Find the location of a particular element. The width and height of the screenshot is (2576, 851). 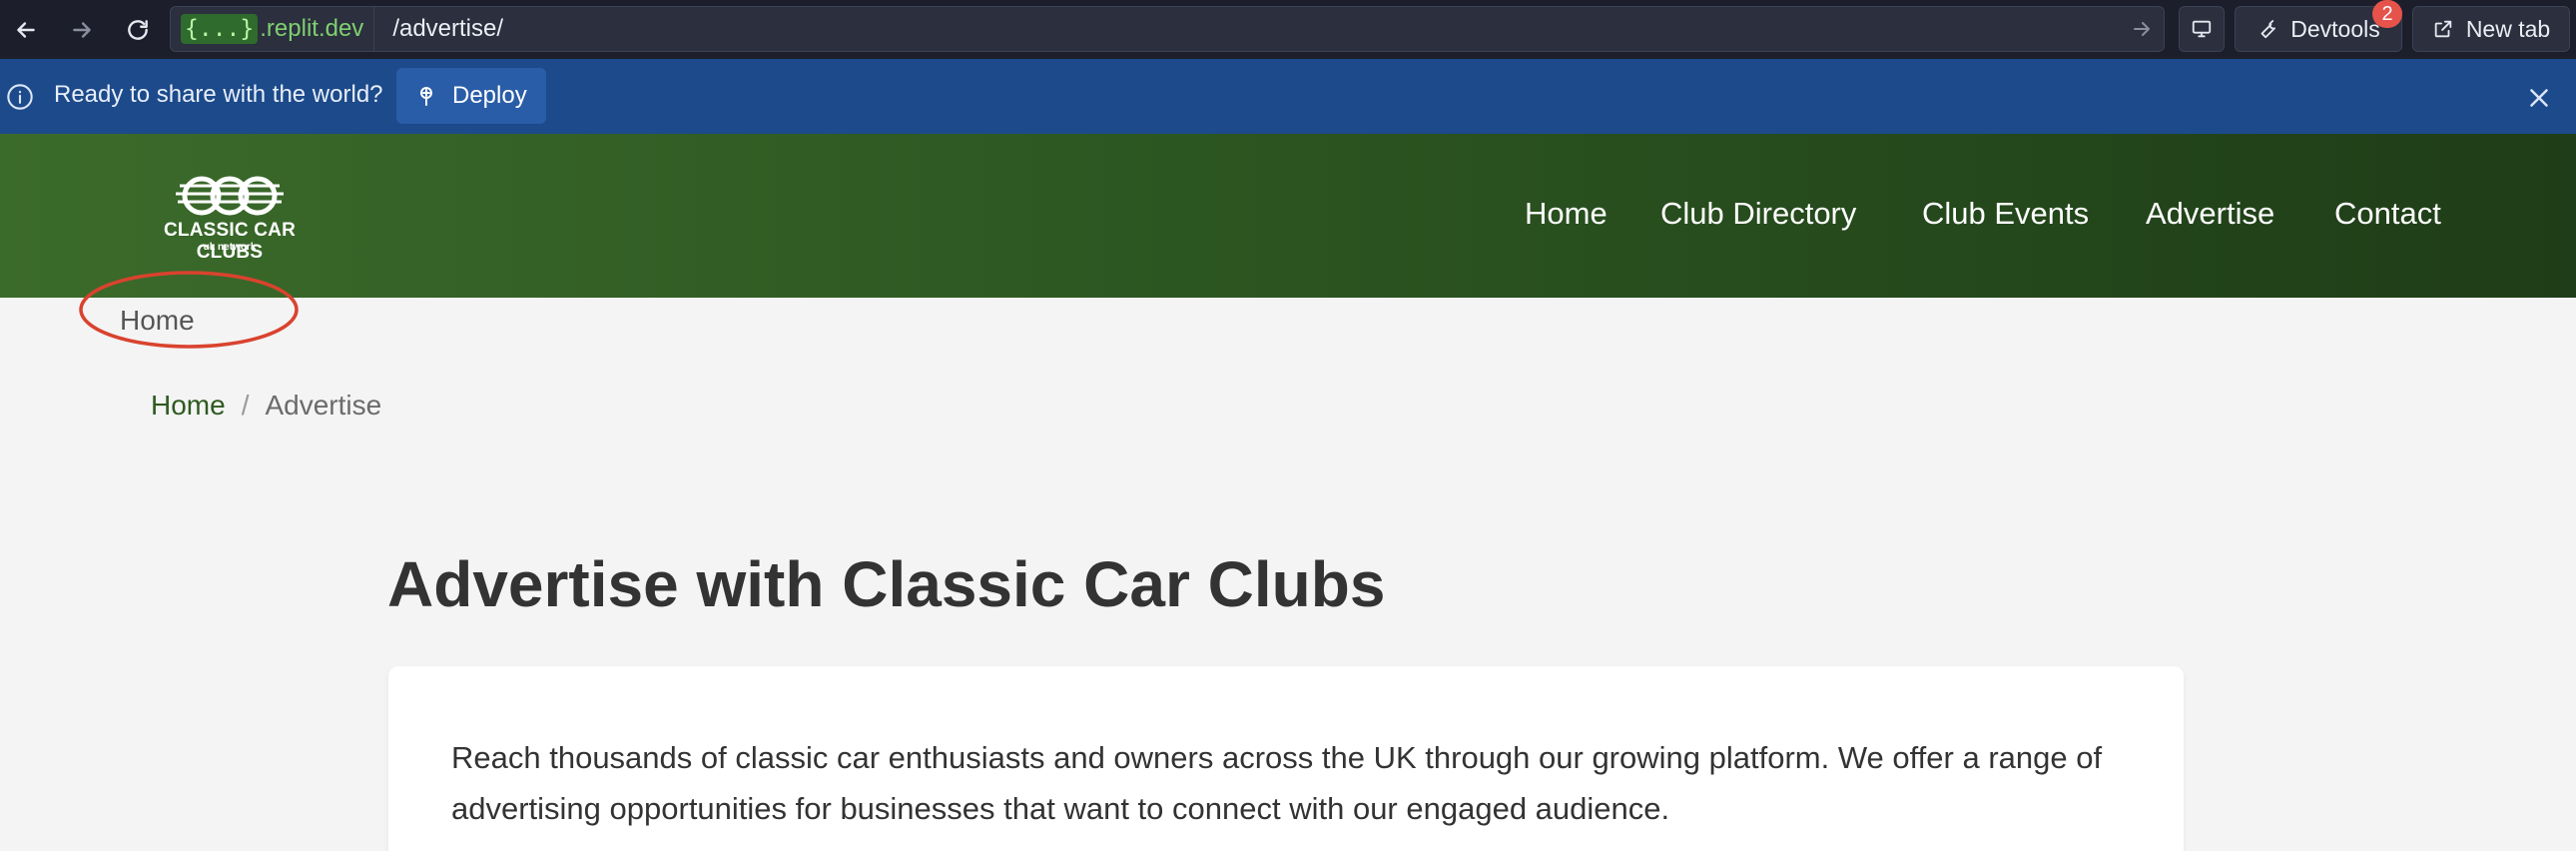

reload-icon is located at coordinates (138, 30).